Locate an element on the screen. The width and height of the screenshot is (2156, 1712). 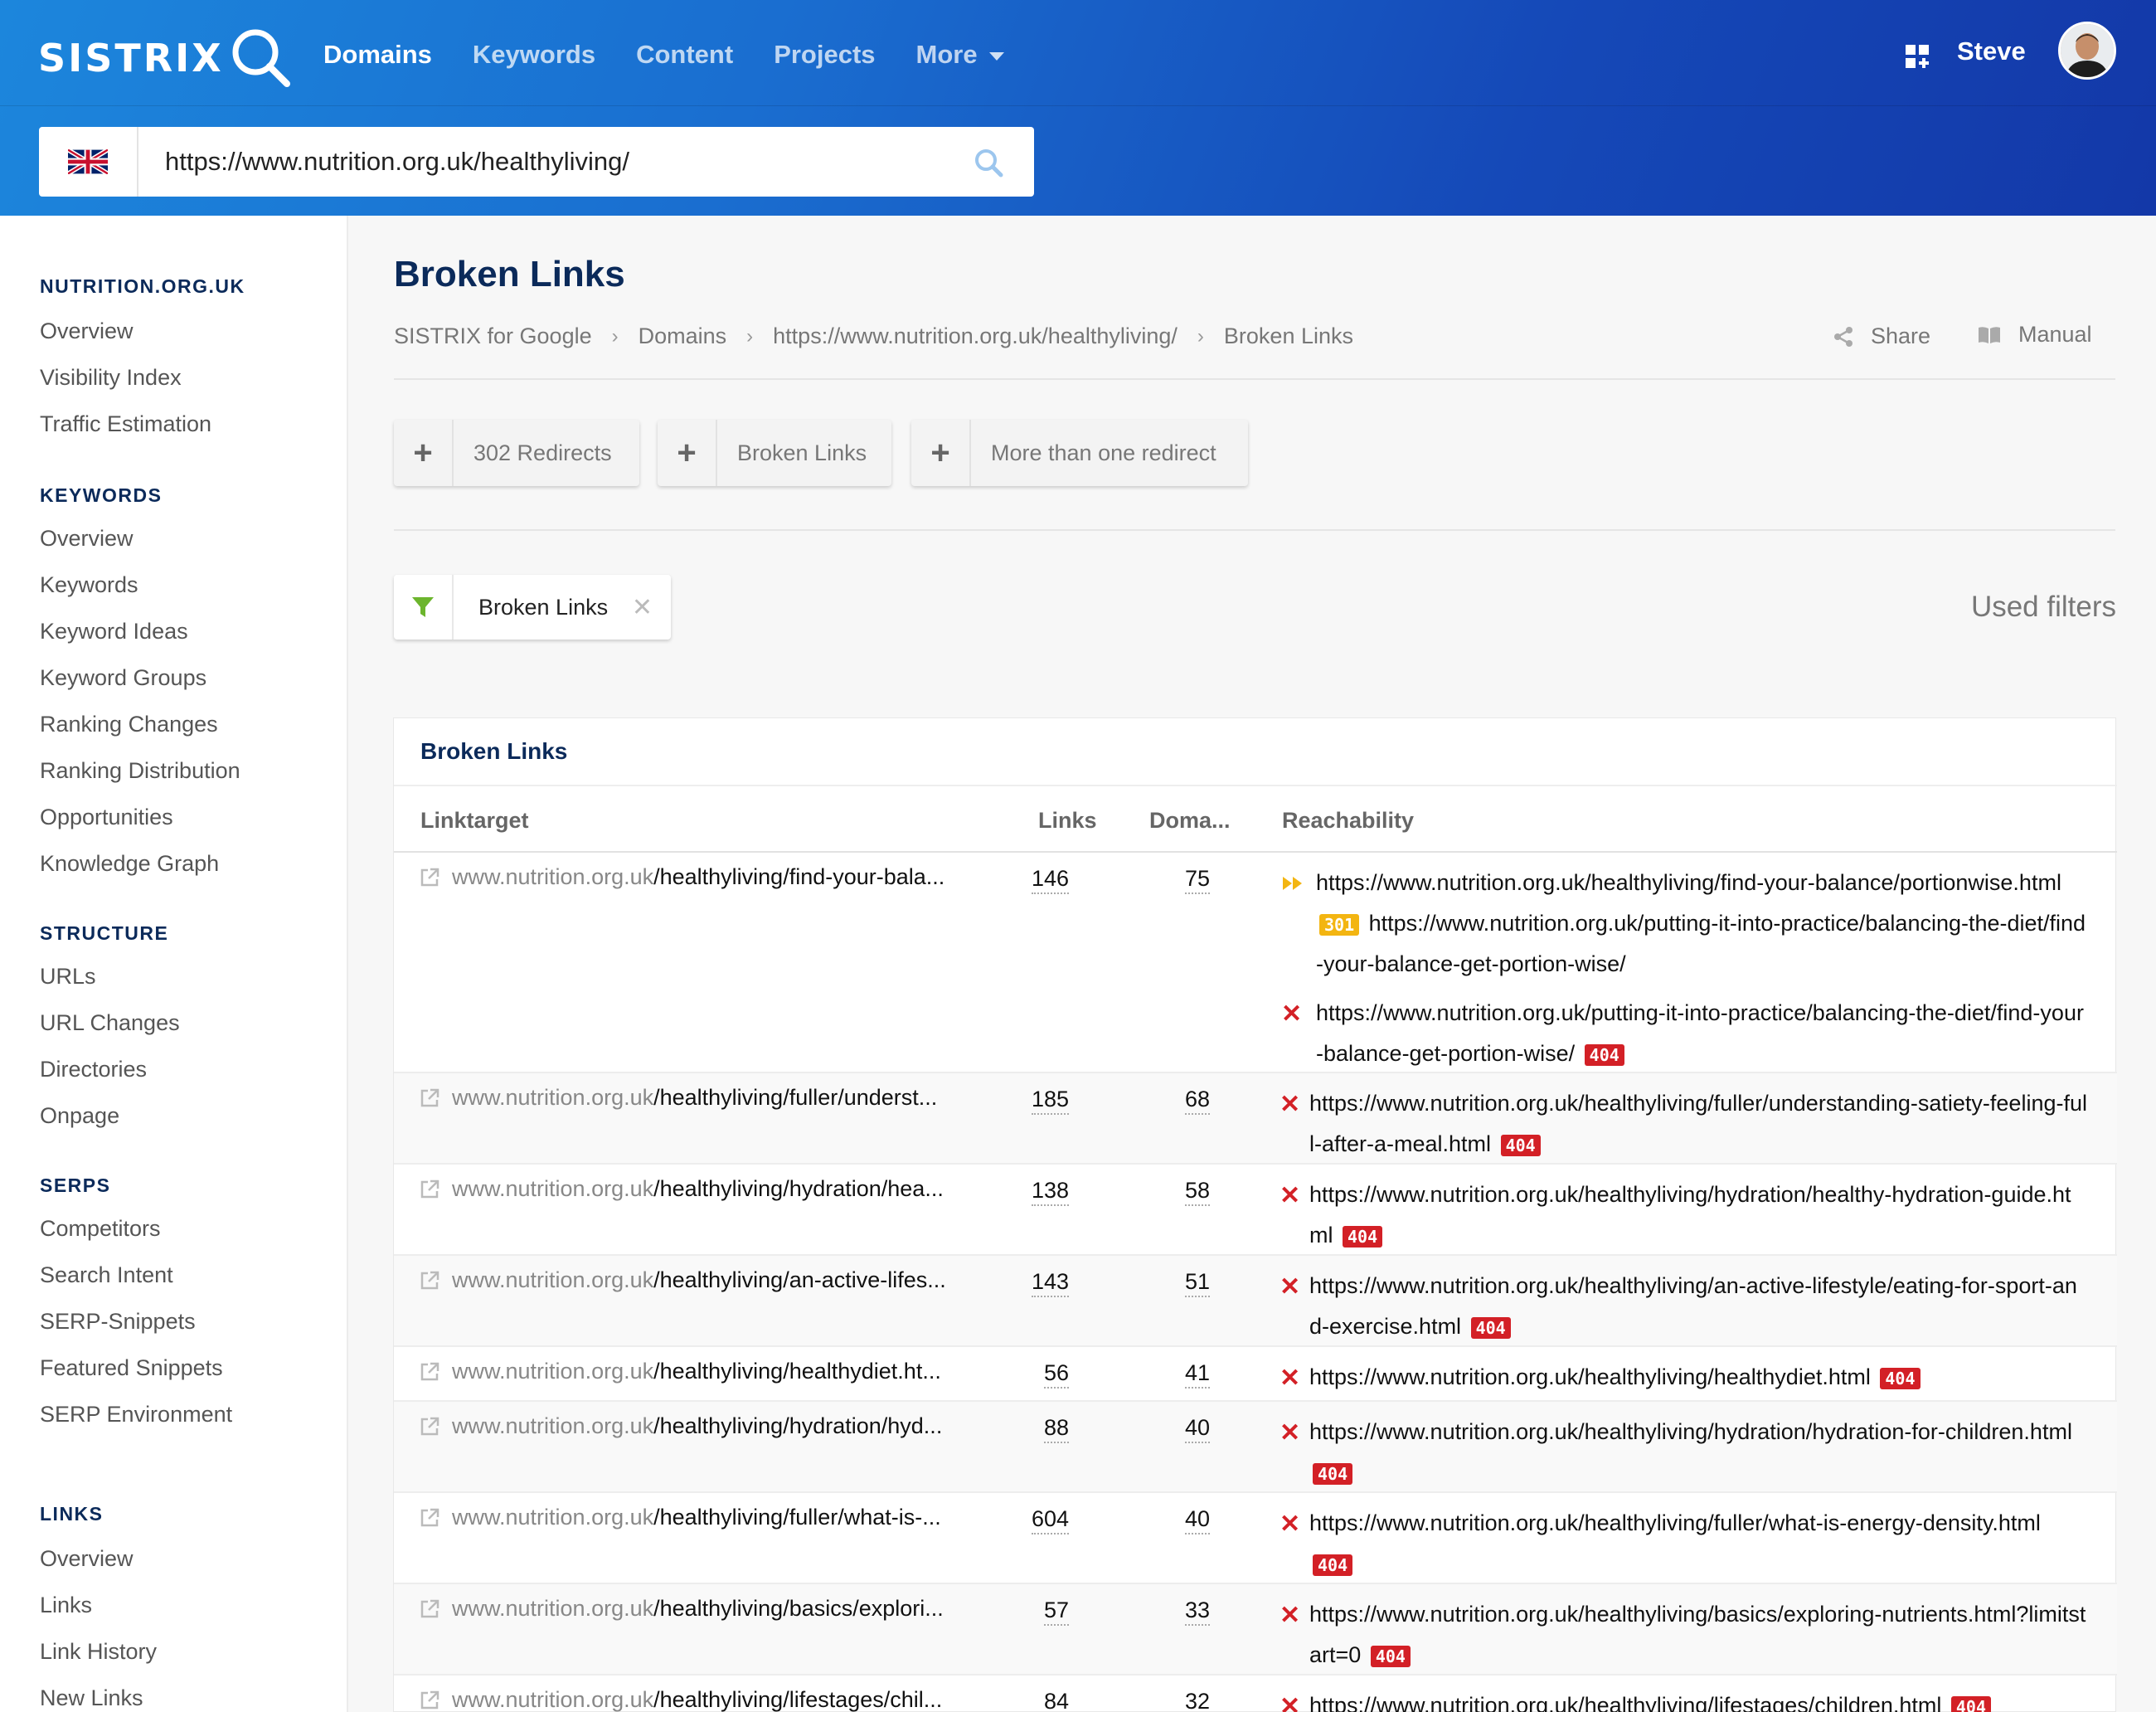
apps-grid-icon is located at coordinates (1917, 57).